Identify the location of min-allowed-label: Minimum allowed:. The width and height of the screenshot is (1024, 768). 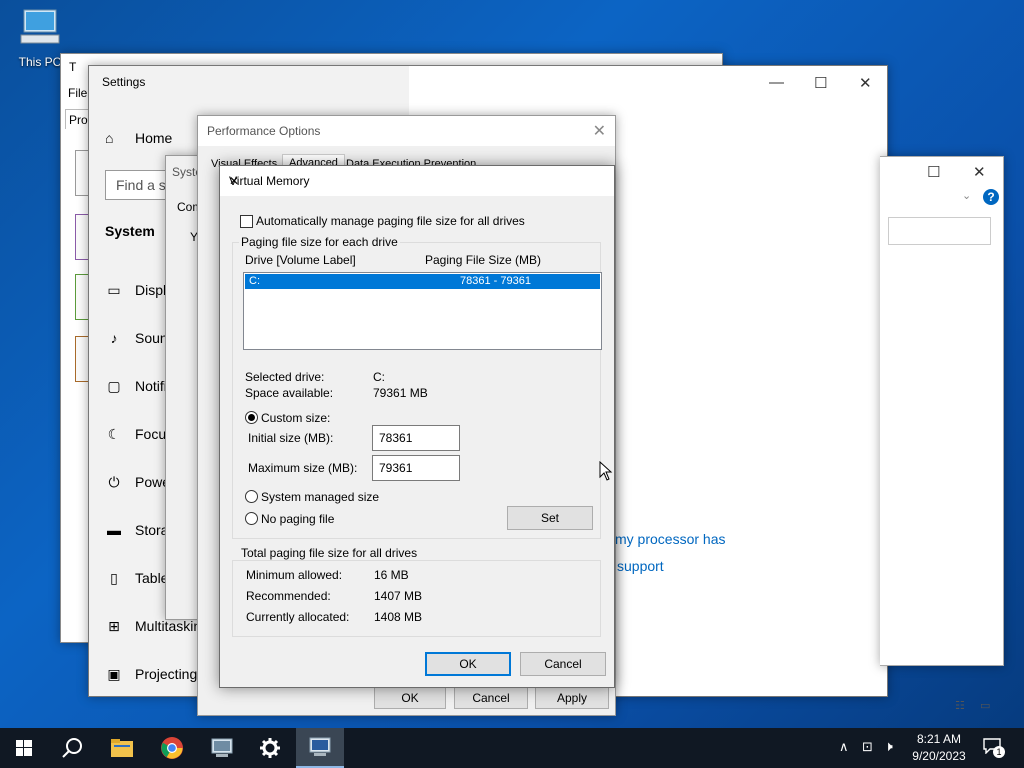
(294, 575).